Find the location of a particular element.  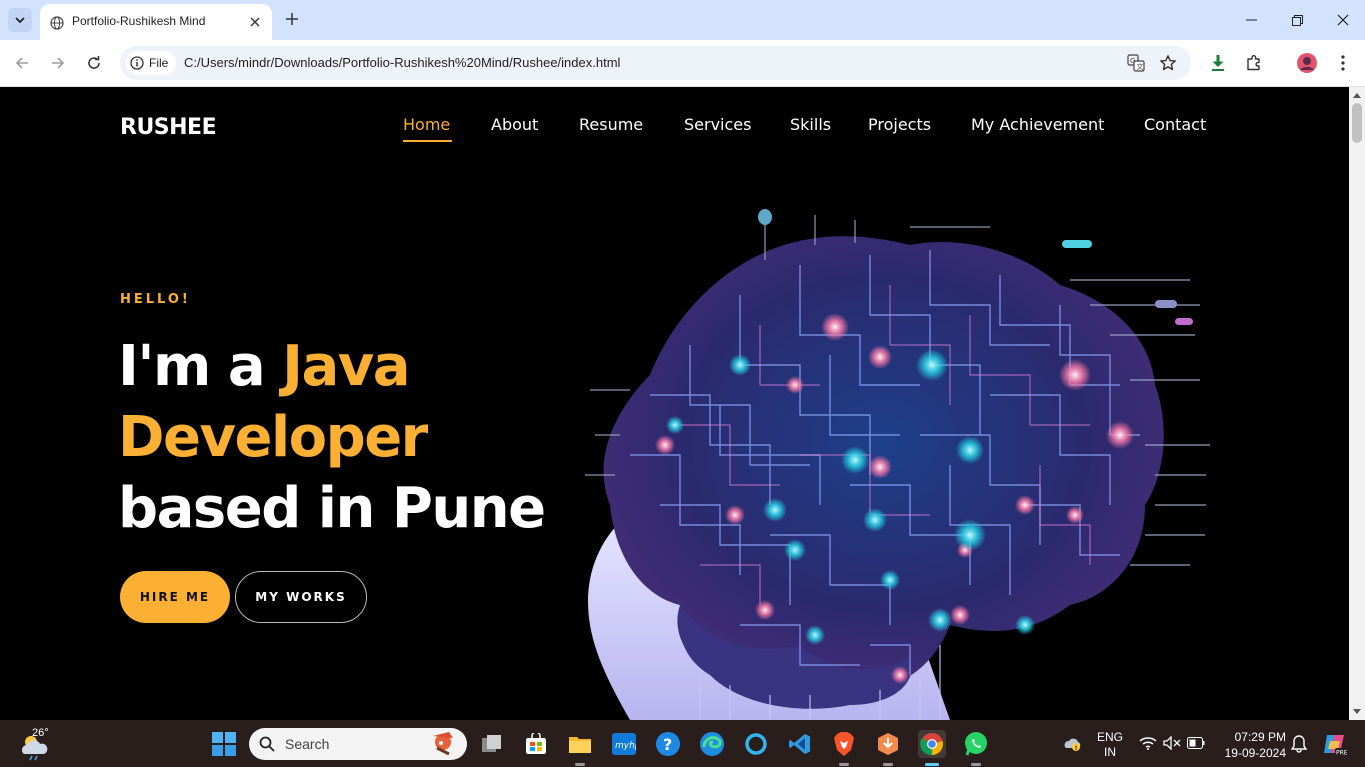

translate-icon: G文 is located at coordinates (1136, 63).